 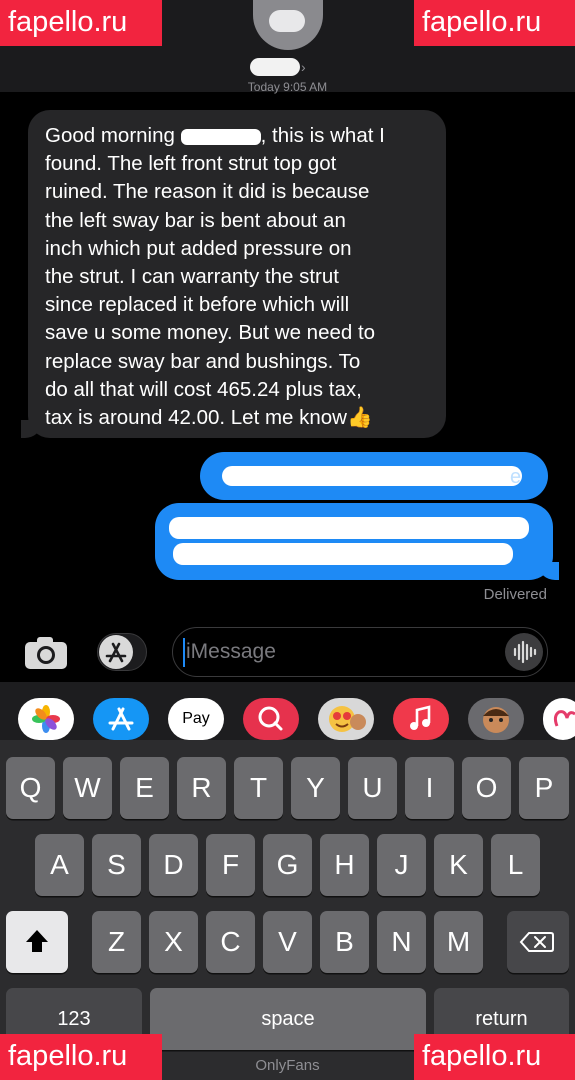 I want to click on key-l: L, so click(x=515, y=865).